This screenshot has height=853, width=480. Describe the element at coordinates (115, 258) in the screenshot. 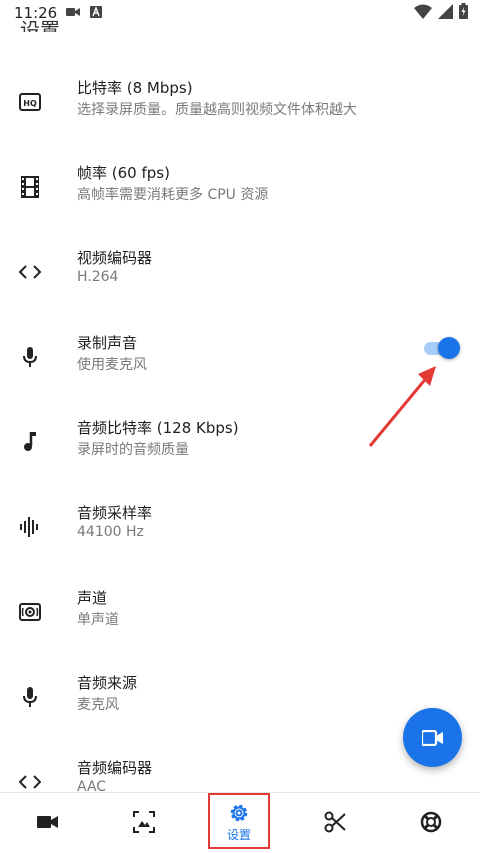

I see `setting-title: 视频编码器` at that location.